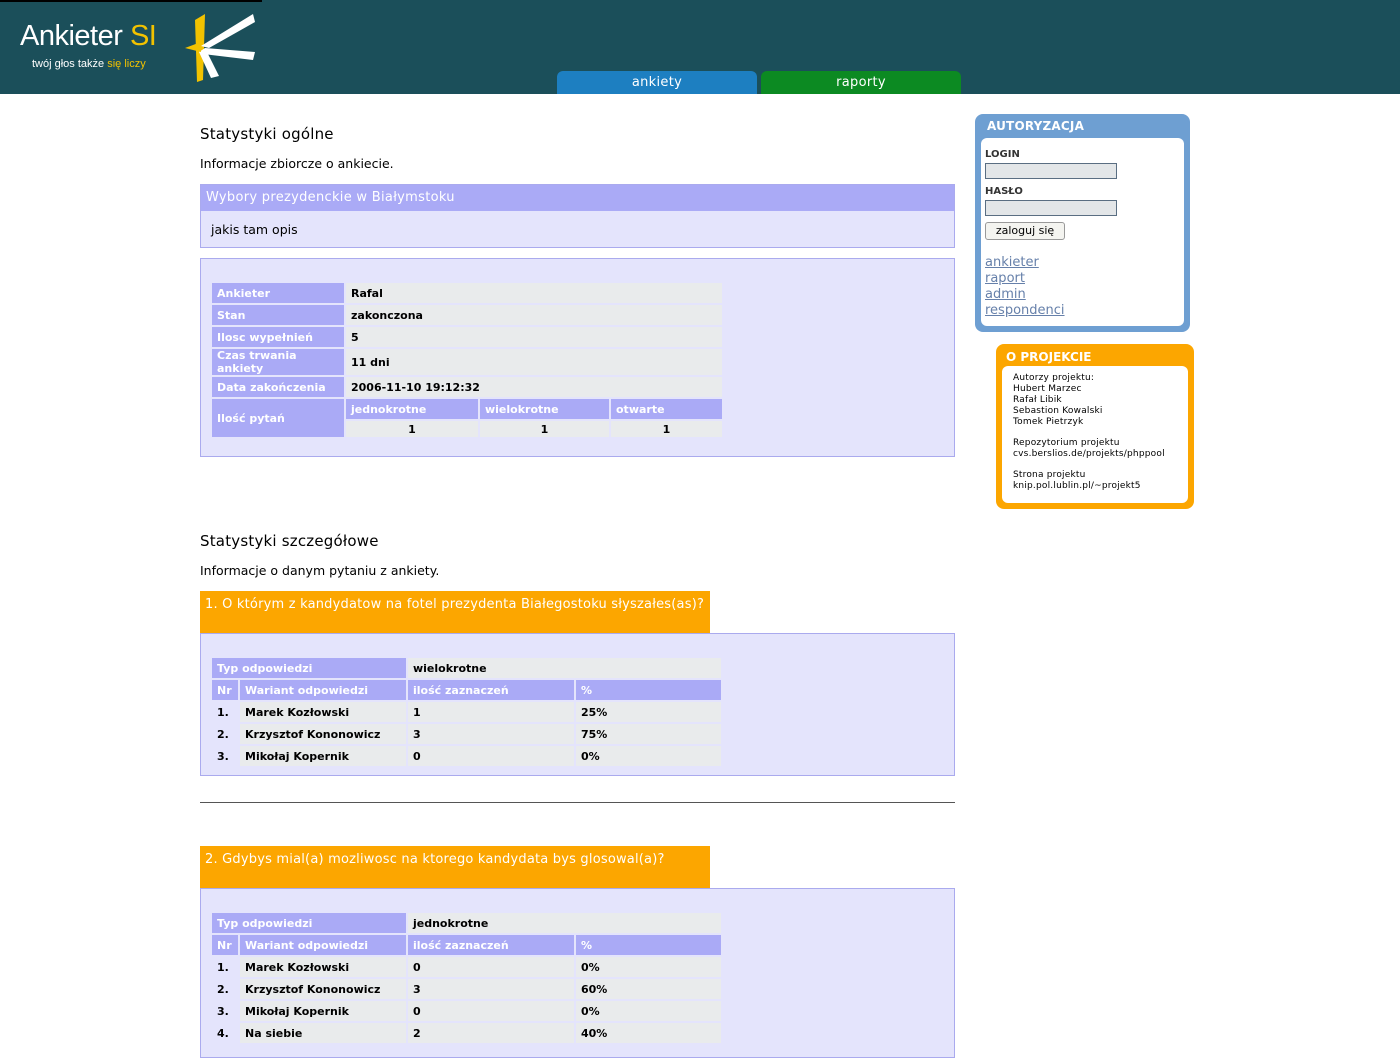  Describe the element at coordinates (1049, 357) in the screenshot. I see `project-title: O PROJEKCIE` at that location.